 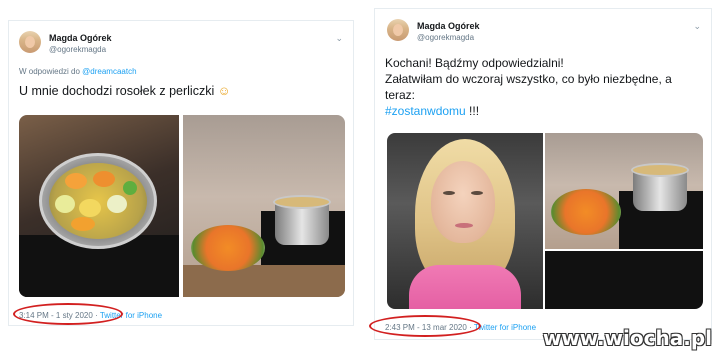 I want to click on celery-piece, so click(x=117, y=204).